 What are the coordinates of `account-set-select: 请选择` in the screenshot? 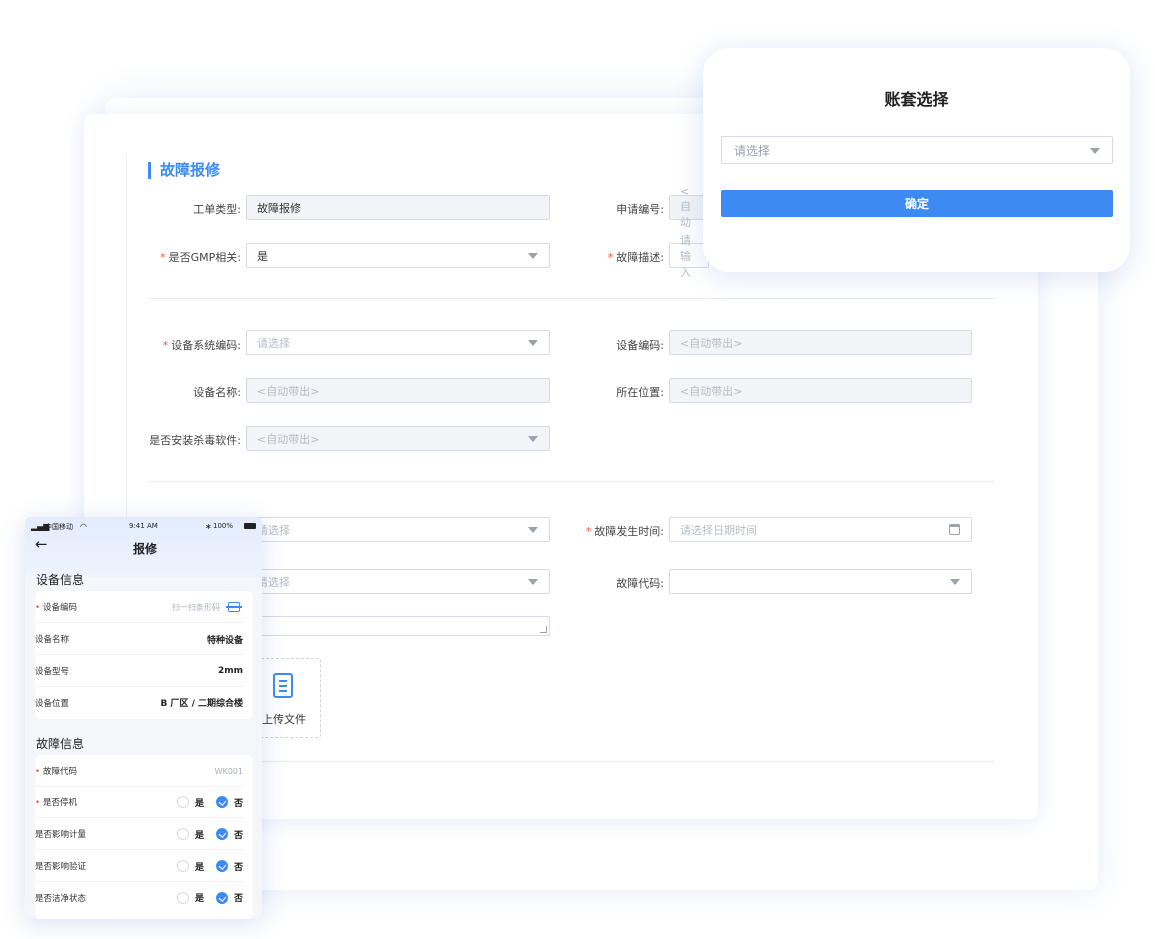 It's located at (917, 150).